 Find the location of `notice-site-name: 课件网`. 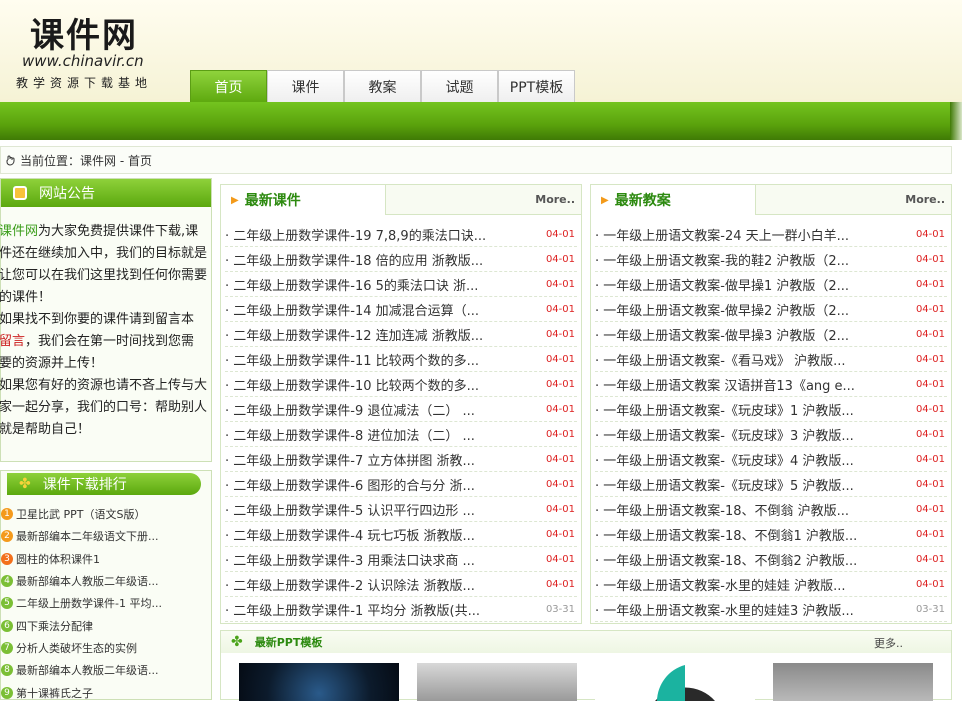

notice-site-name: 课件网 is located at coordinates (19, 231).